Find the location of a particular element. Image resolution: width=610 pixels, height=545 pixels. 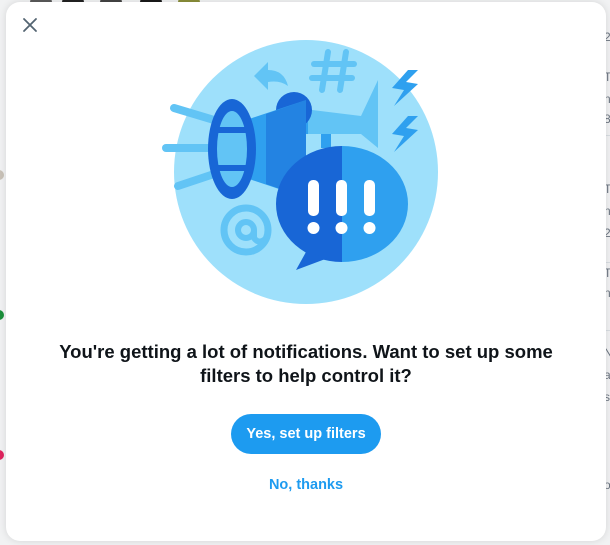

close-button is located at coordinates (30, 25).